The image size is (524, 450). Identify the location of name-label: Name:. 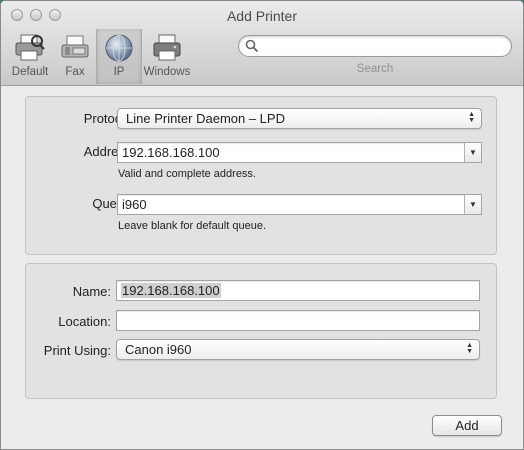
(91, 291).